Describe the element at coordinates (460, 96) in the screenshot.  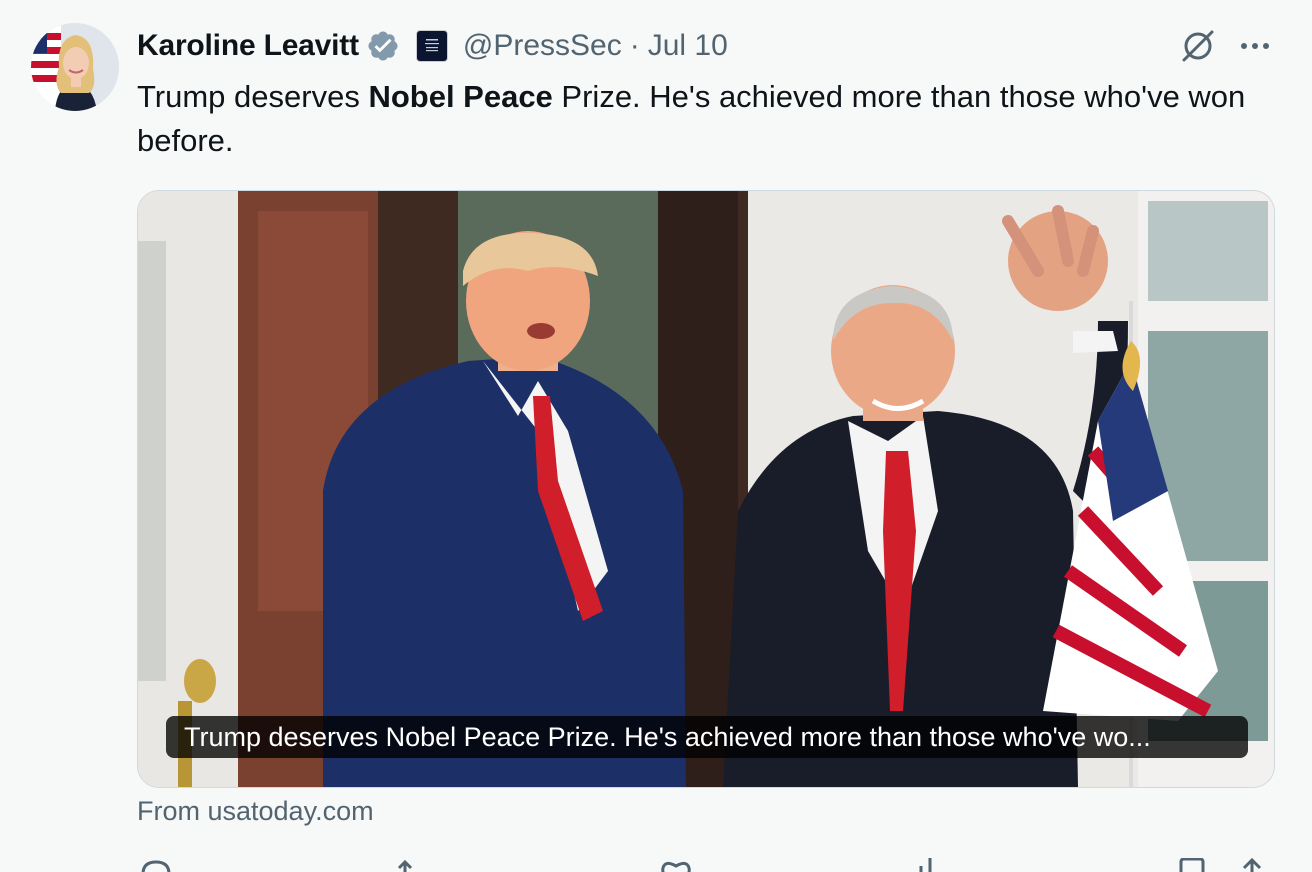
I see `post-text-bold: Nobel Peace` at that location.